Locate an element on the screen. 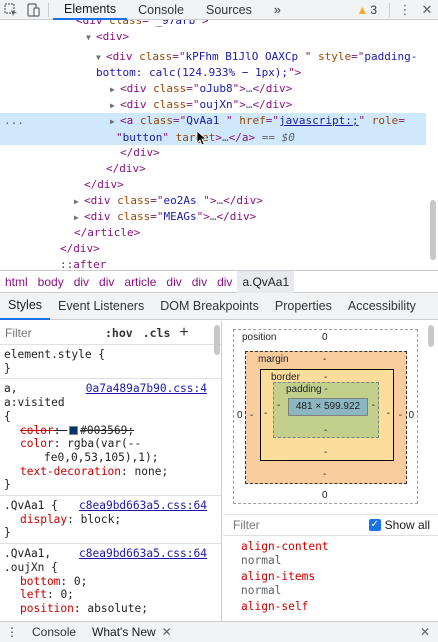  rule-selector: a:visited is located at coordinates (110, 403).